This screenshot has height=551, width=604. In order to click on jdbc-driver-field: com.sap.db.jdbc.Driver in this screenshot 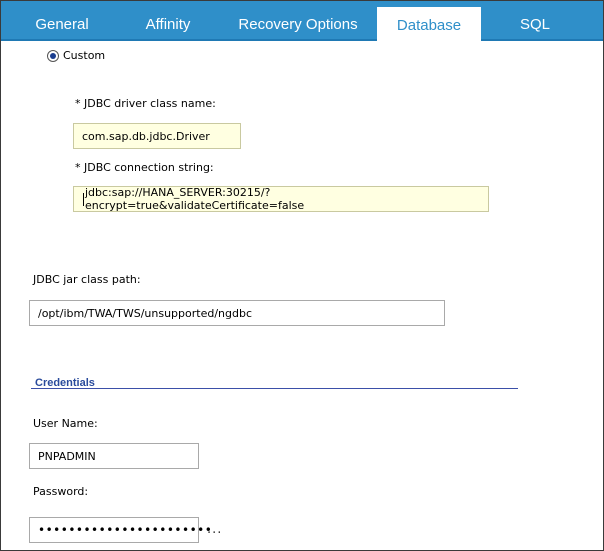, I will do `click(157, 136)`.